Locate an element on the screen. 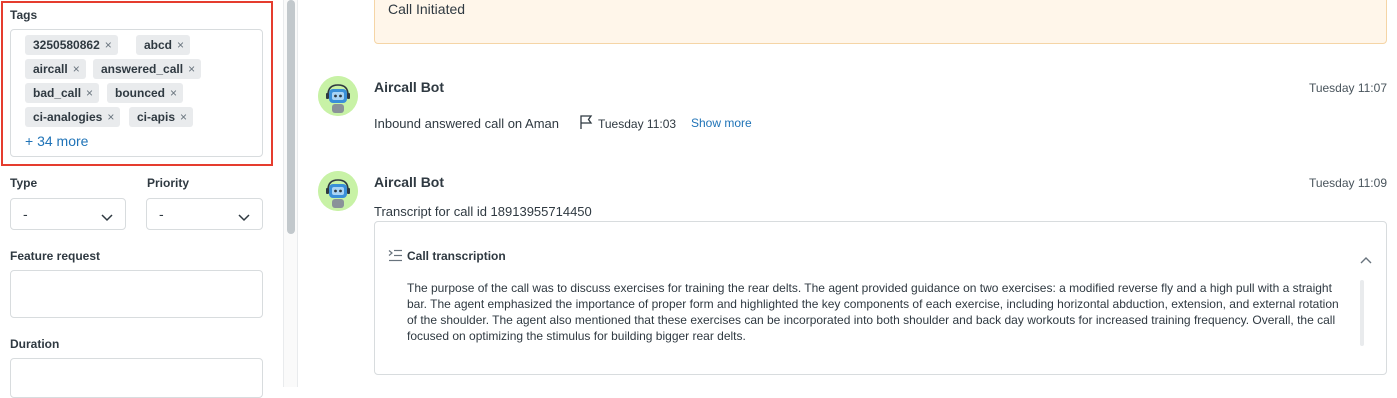  priority-select-value: - is located at coordinates (161, 214).